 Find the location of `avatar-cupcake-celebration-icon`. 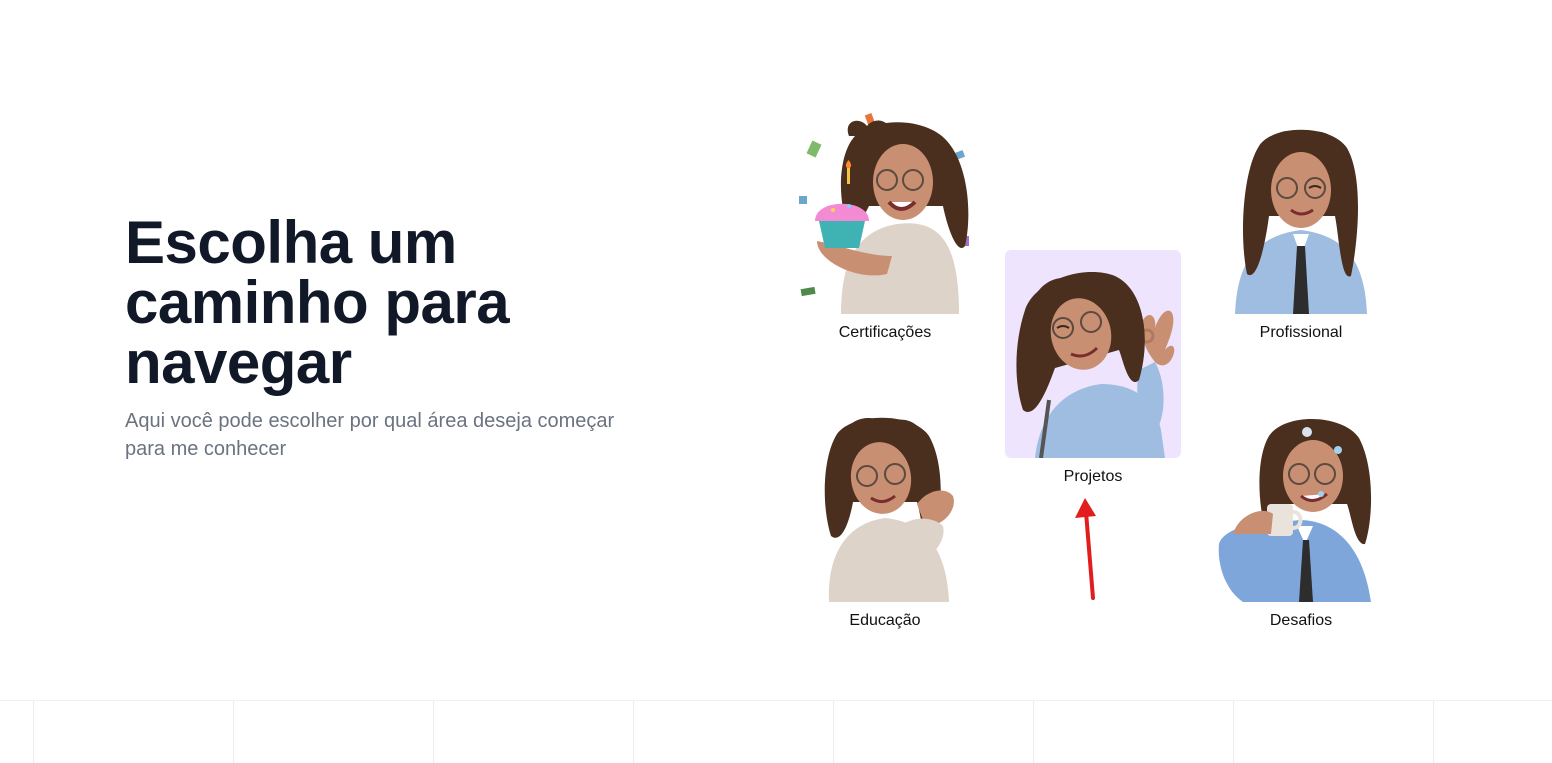

avatar-cupcake-celebration-icon is located at coordinates (885, 210).